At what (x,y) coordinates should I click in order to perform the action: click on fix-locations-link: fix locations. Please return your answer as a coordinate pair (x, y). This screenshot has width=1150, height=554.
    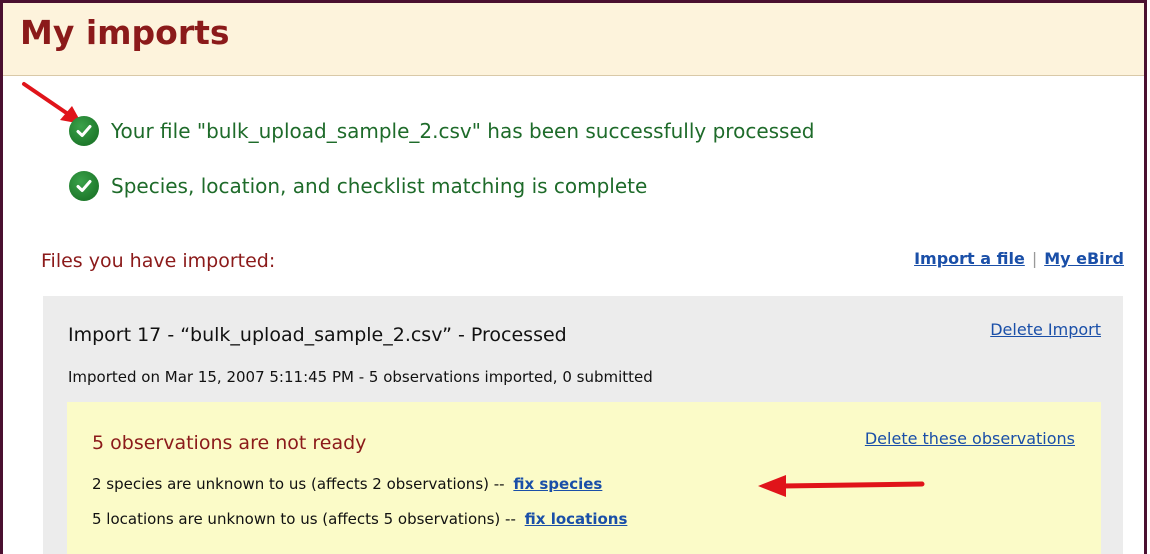
    Looking at the image, I should click on (576, 519).